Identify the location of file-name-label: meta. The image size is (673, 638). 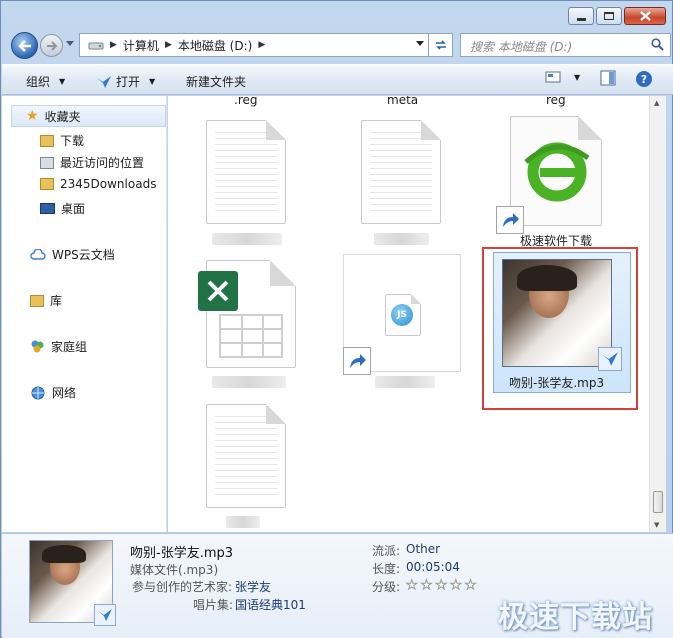
(402, 101).